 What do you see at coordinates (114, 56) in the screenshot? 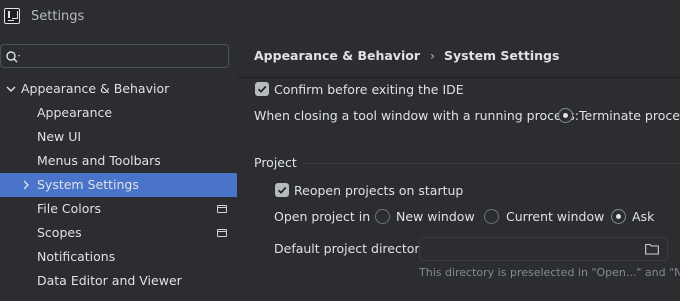
I see `search-input` at bounding box center [114, 56].